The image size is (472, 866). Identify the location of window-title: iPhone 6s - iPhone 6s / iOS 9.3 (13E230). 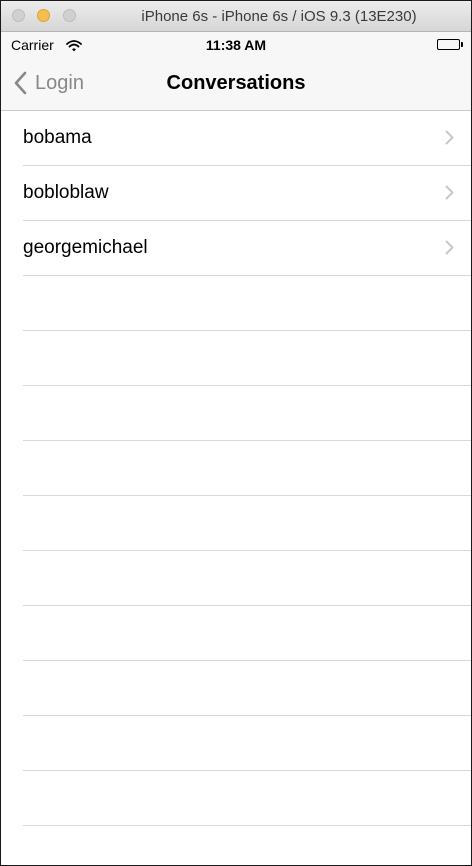
(279, 16).